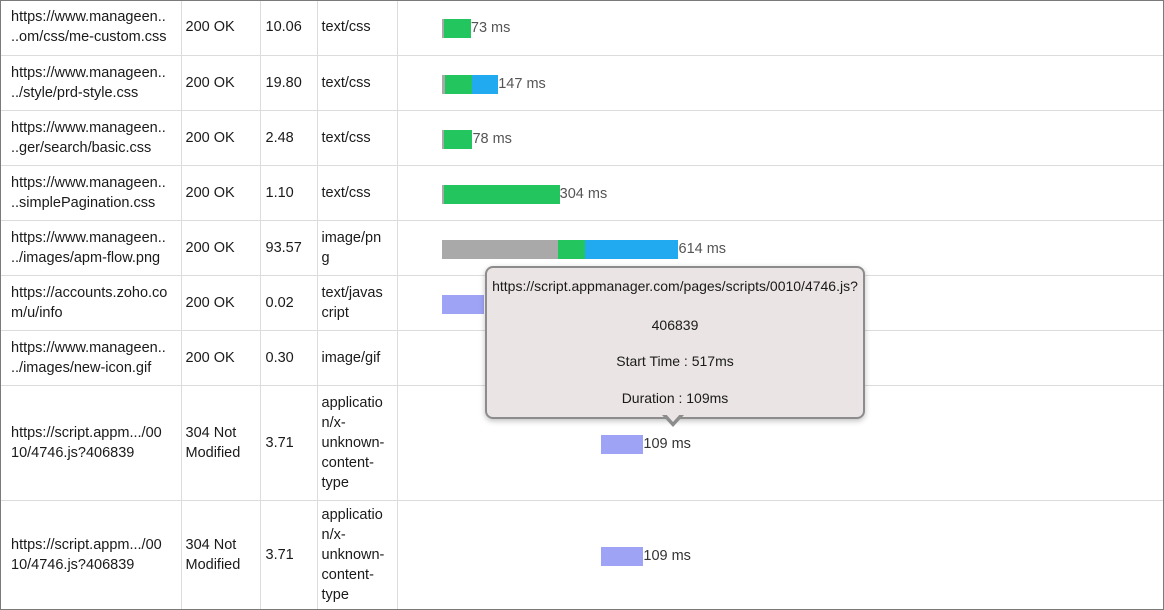  I want to click on timeline-cell: 304 ms, so click(780, 193).